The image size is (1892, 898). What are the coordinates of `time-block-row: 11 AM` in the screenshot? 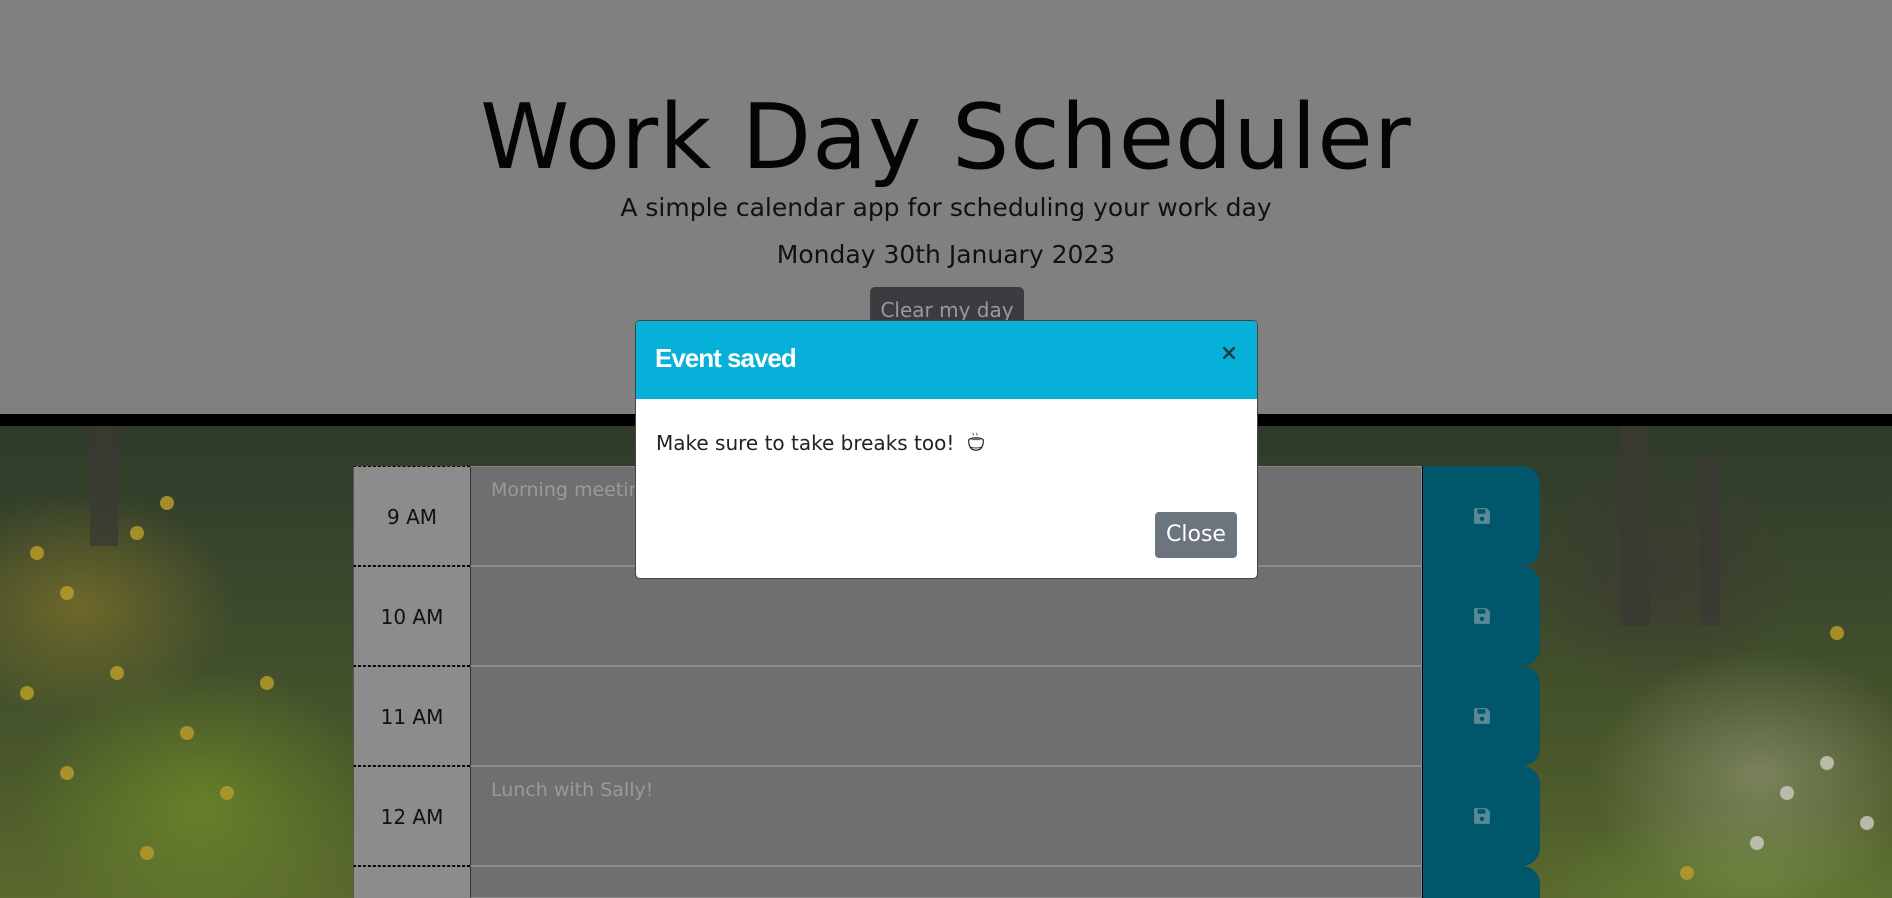 It's located at (946, 716).